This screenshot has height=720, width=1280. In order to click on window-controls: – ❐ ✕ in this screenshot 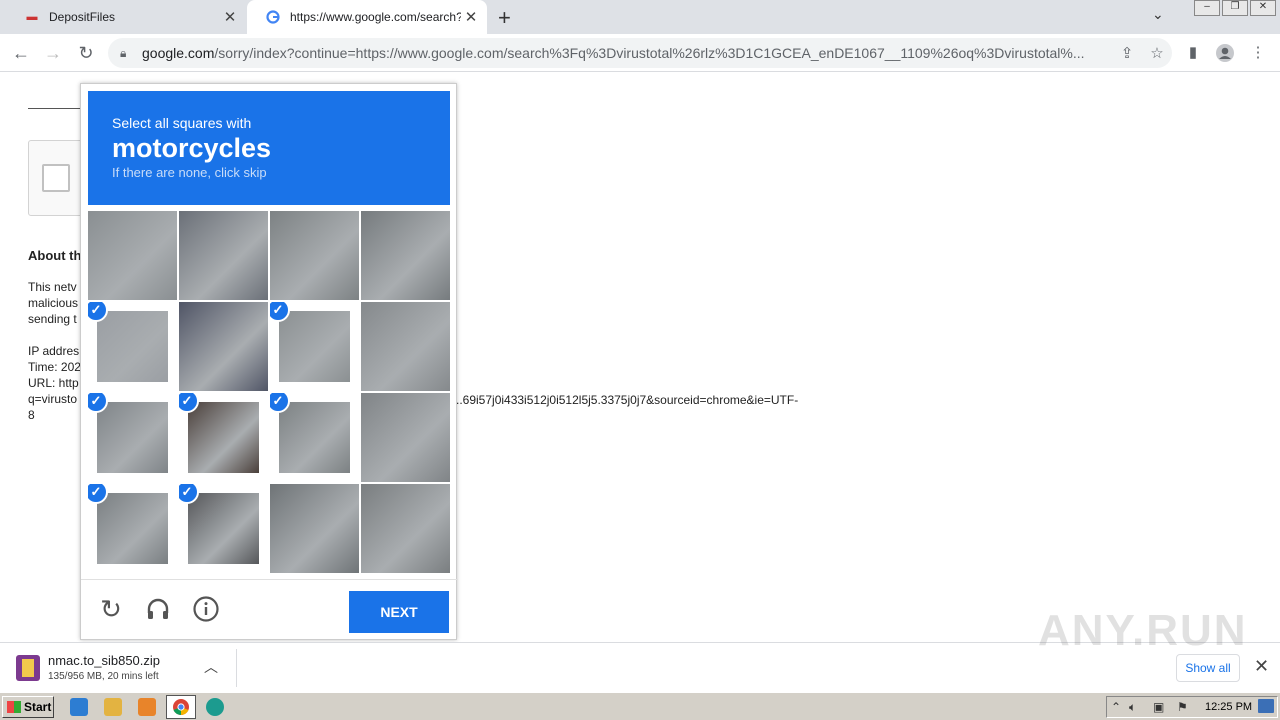, I will do `click(1234, 9)`.